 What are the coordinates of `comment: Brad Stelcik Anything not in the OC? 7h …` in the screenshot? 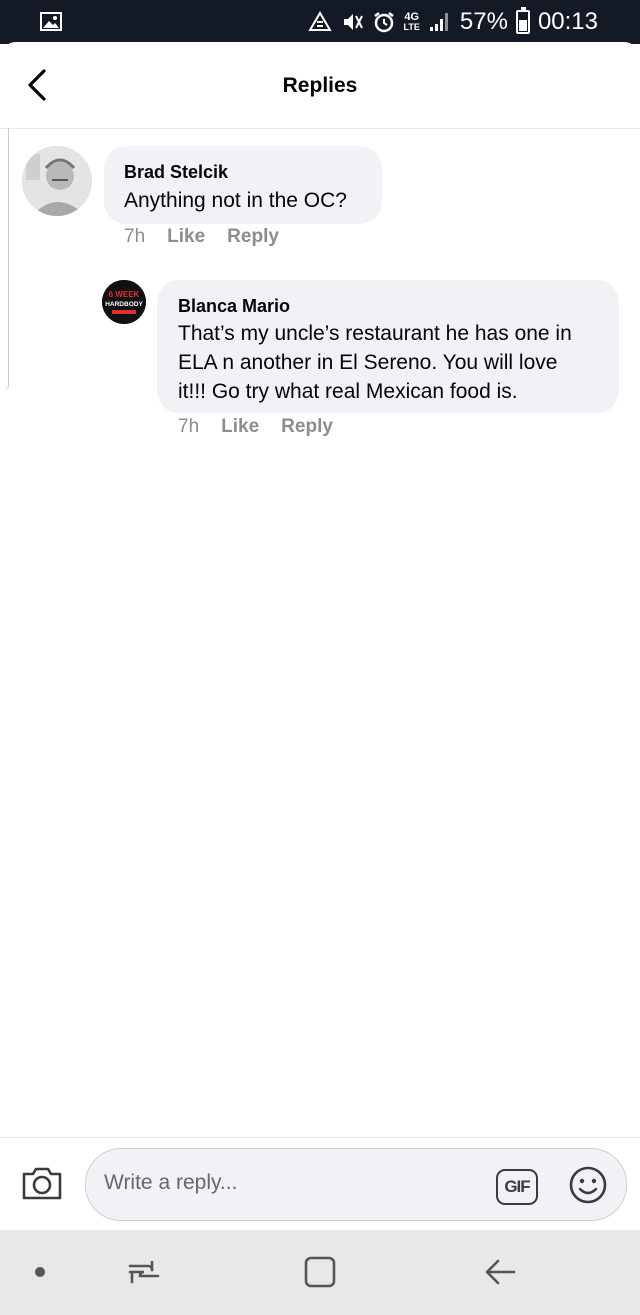 It's located at (320, 202).